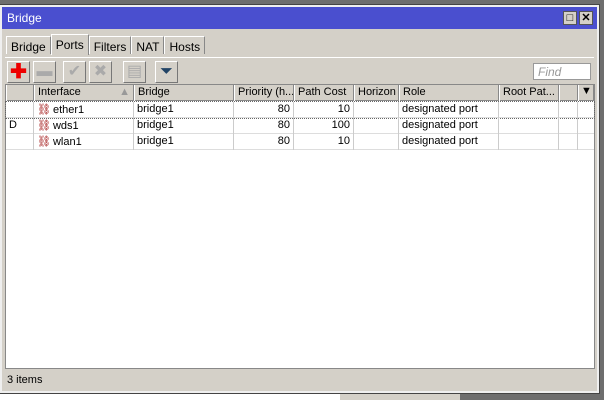  I want to click on add-button: ✚, so click(18, 72).